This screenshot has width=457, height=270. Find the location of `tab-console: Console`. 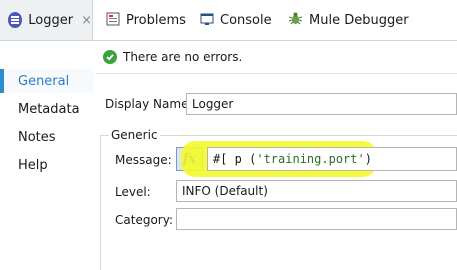

tab-console: Console is located at coordinates (236, 20).